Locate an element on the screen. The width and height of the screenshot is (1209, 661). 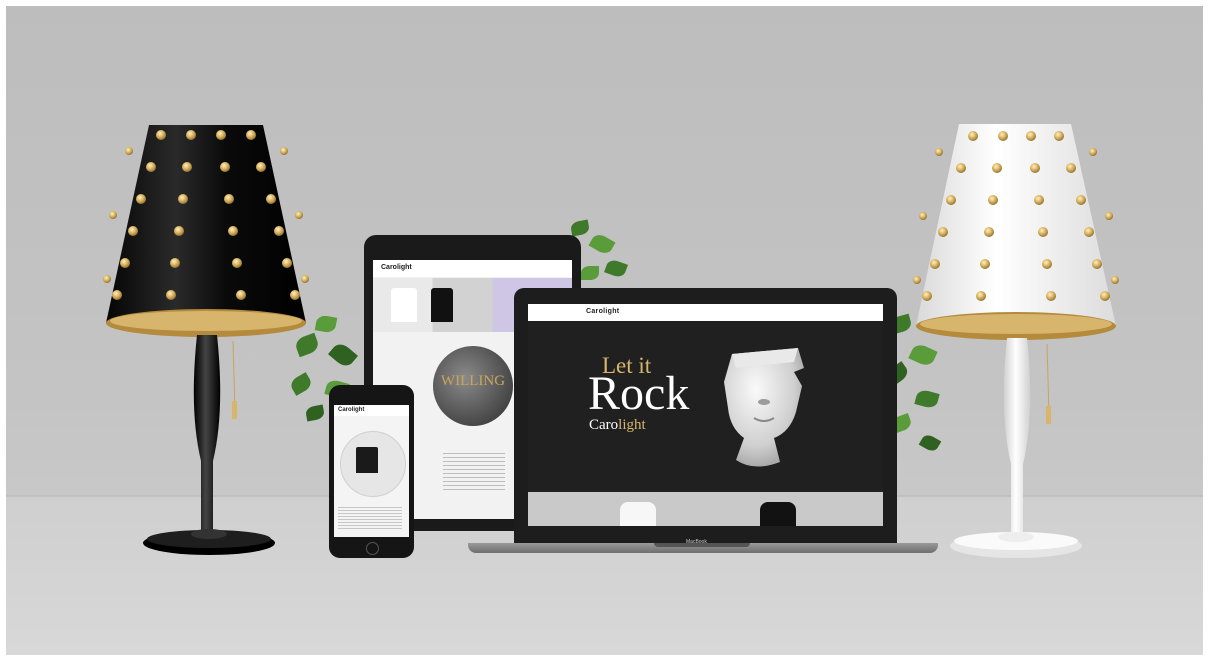
tablet-circle-text: WILLING is located at coordinates (473, 381).